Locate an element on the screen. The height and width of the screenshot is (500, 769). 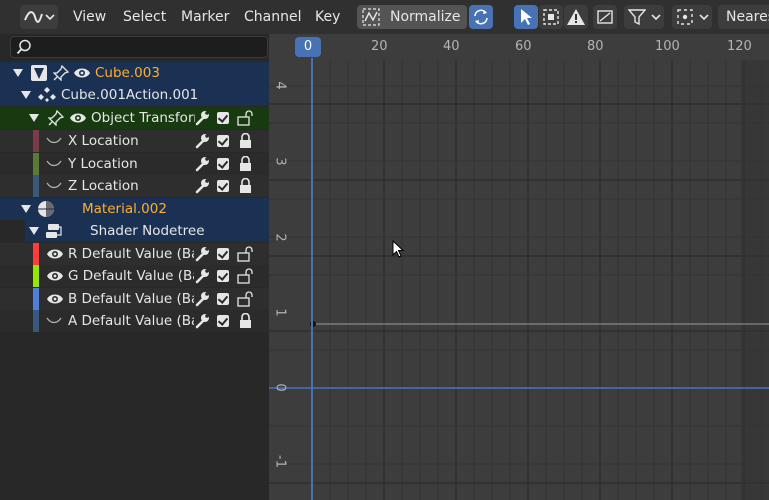
y-tick-label: -1 is located at coordinates (280, 461).